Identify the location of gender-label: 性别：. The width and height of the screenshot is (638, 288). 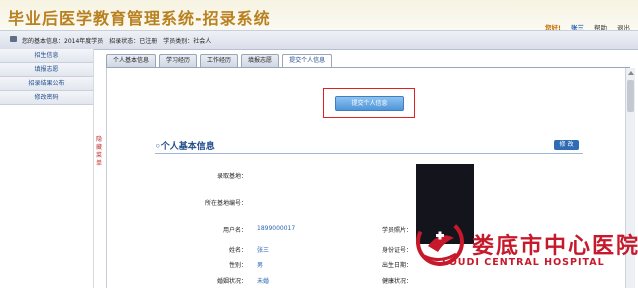
(237, 265).